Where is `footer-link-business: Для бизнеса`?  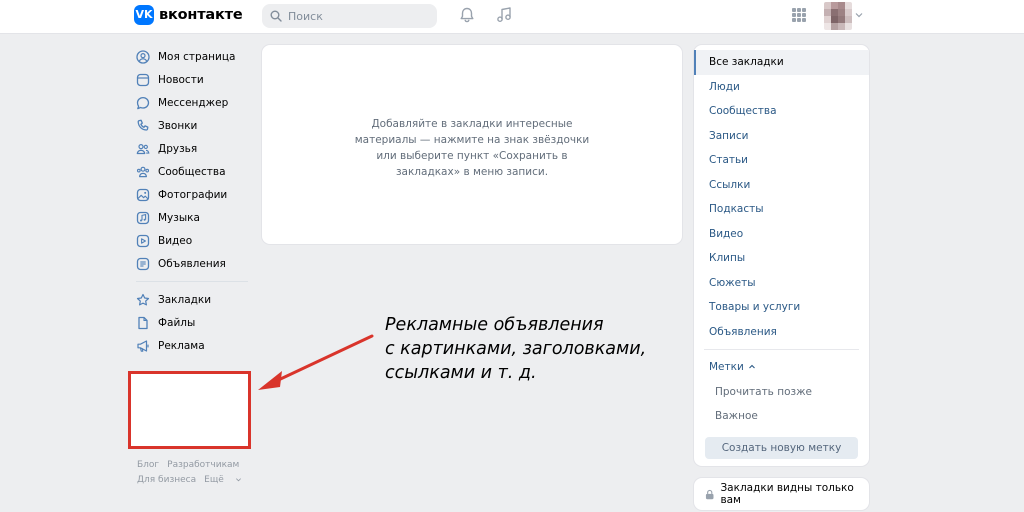 footer-link-business: Для бизнеса is located at coordinates (166, 480).